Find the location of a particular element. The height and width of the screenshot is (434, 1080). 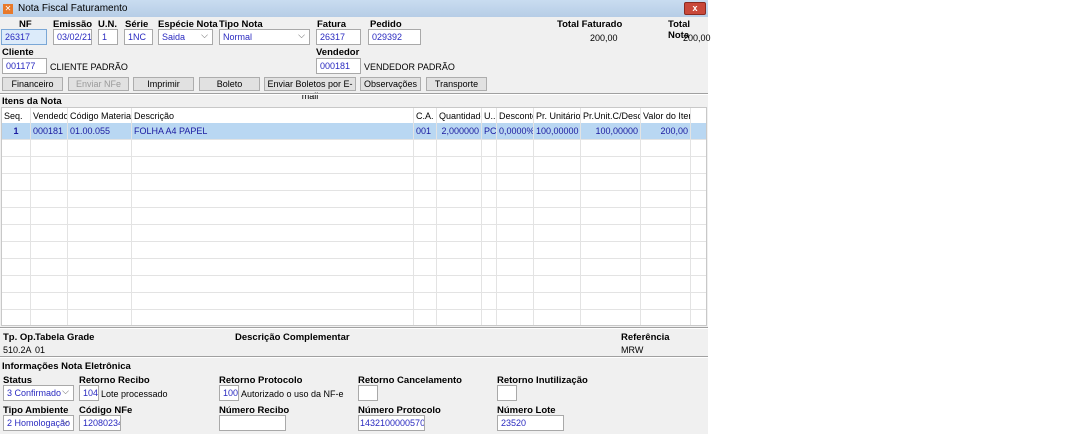

vendedor-code-field: 000181 is located at coordinates (338, 66).